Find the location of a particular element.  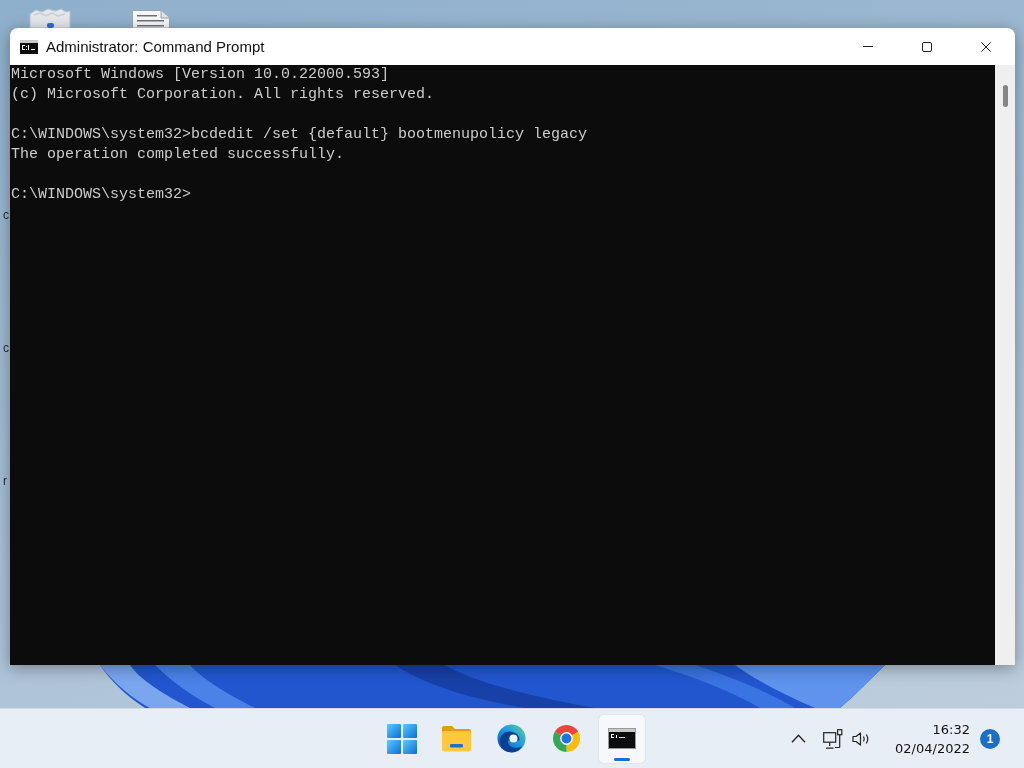

windows-logo-icon is located at coordinates (401, 738).